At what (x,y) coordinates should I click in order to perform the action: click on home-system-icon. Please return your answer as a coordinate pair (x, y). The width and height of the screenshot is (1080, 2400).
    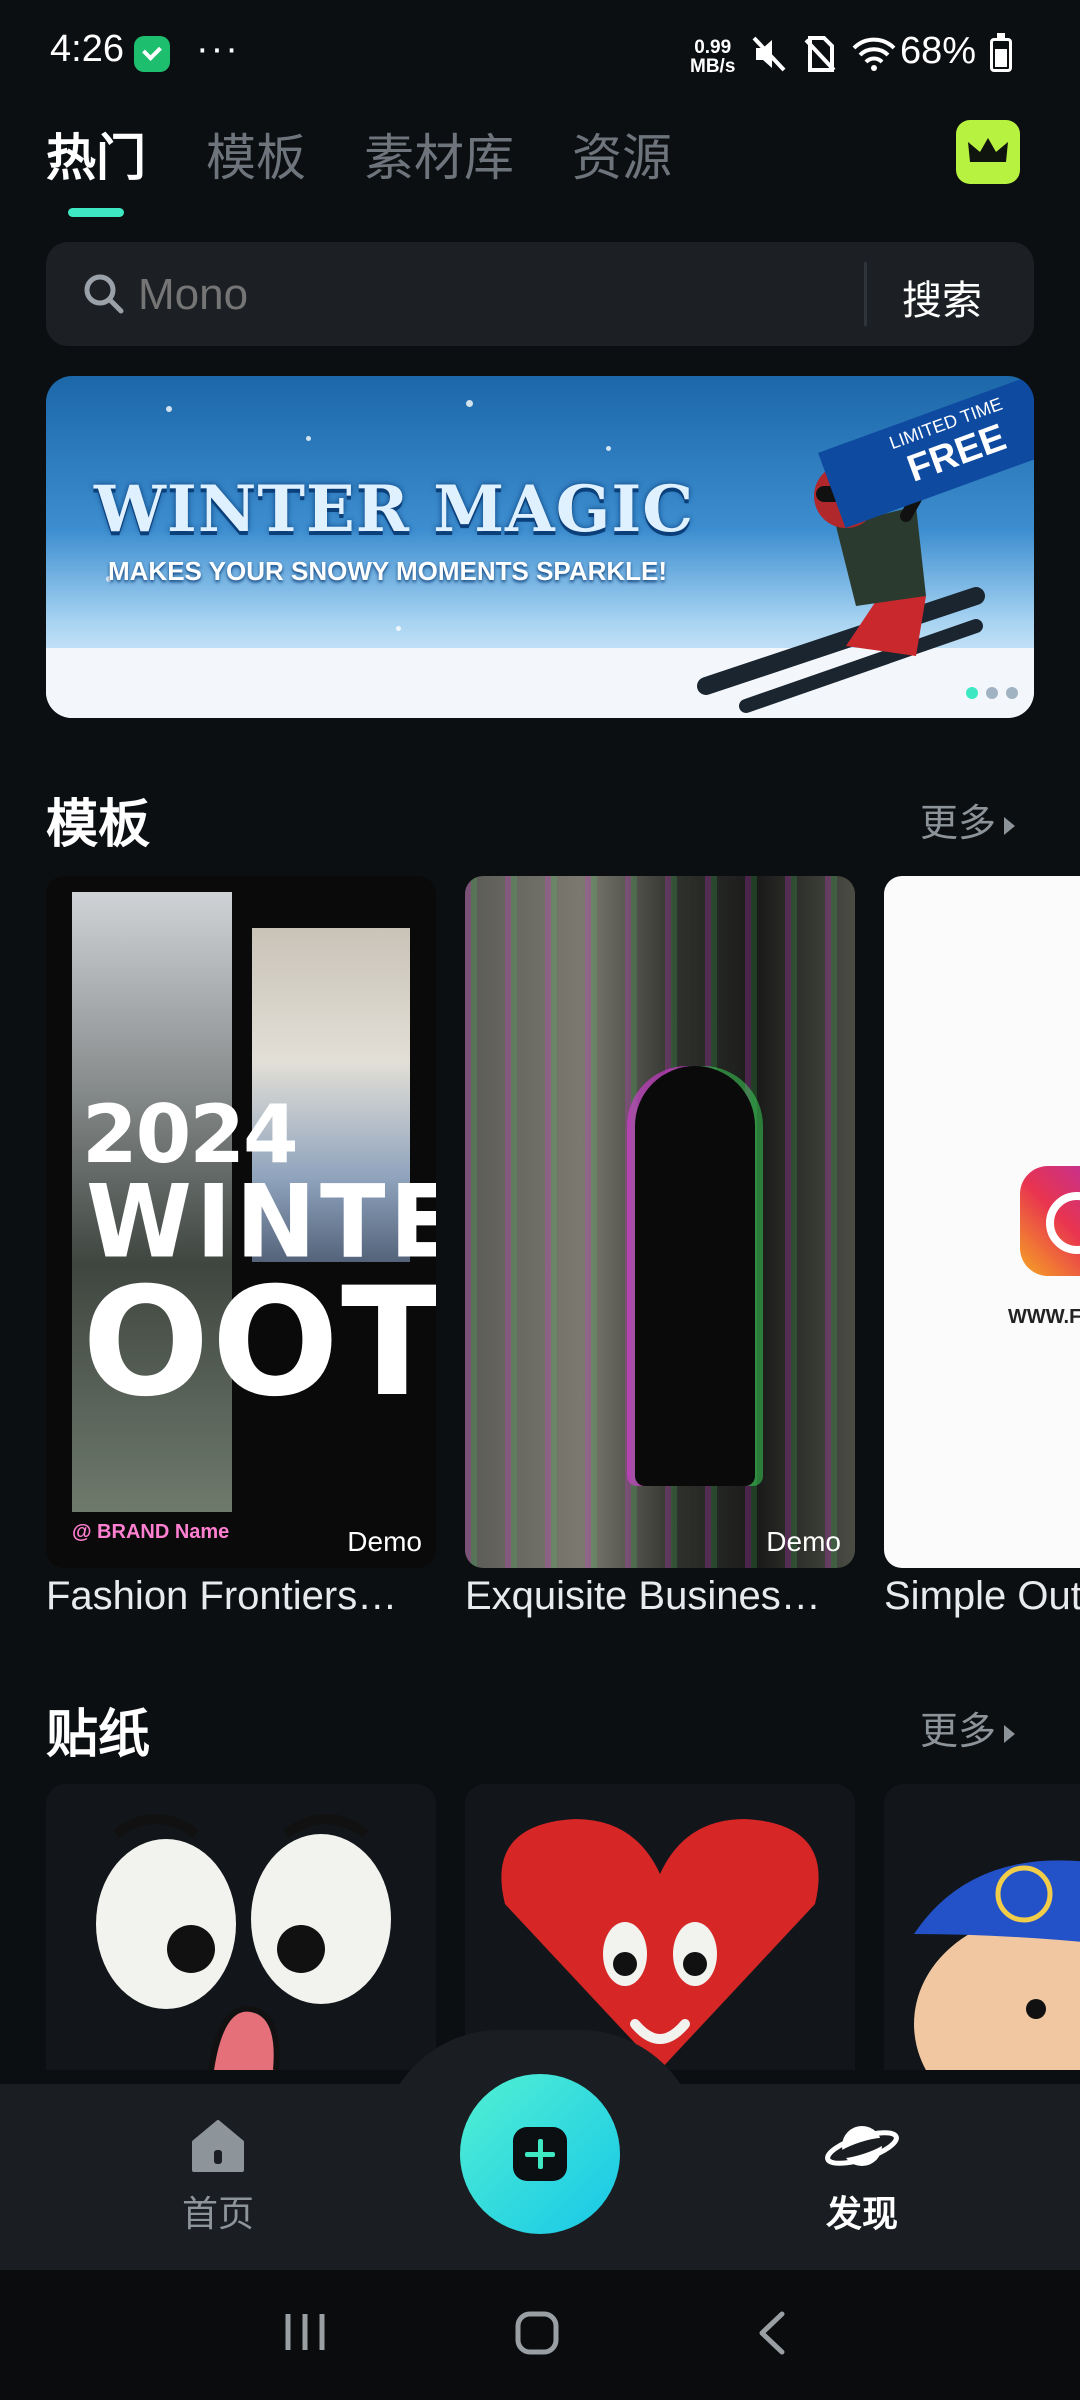
    Looking at the image, I should click on (537, 2333).